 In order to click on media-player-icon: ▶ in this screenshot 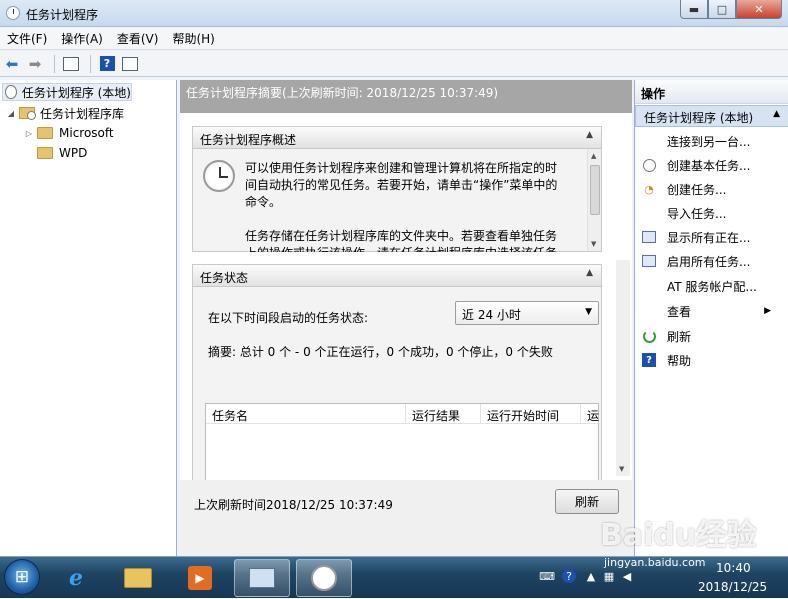, I will do `click(200, 578)`.